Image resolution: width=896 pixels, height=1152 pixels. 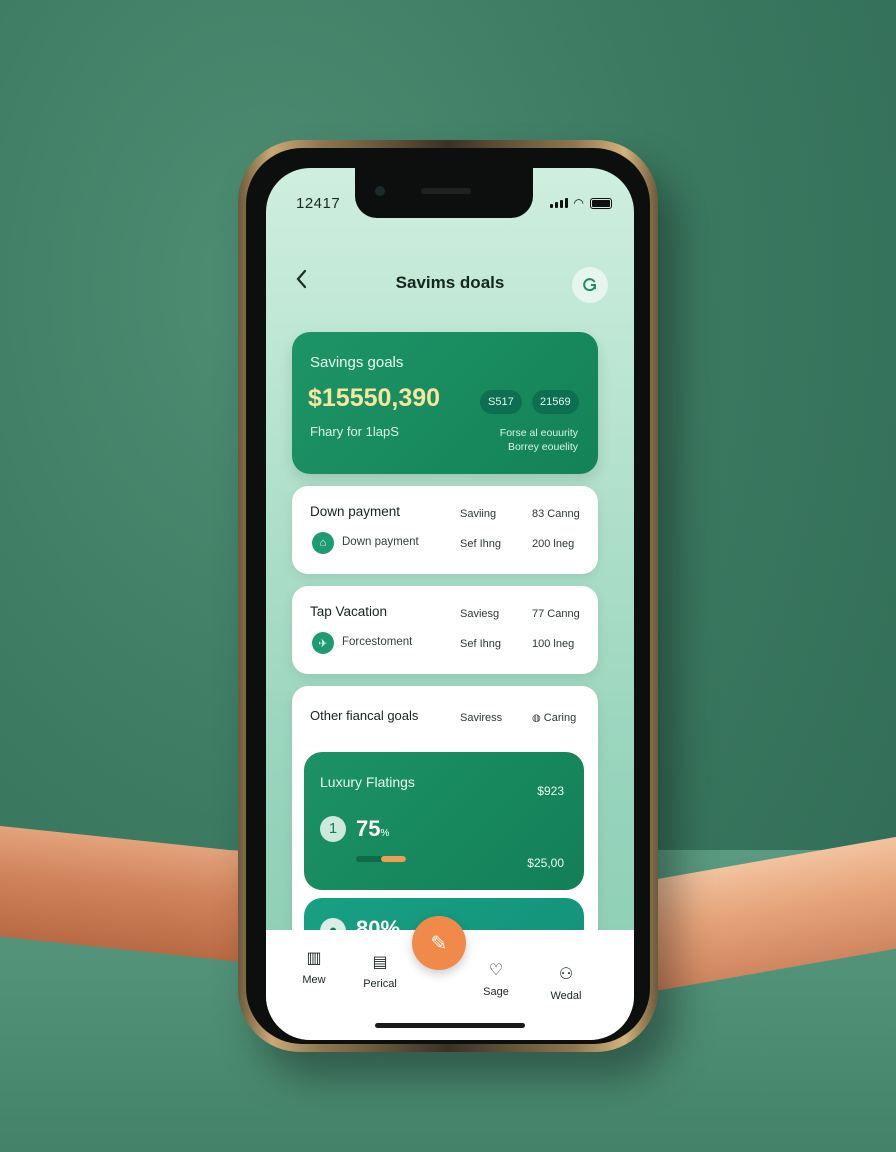 I want to click on signal-icon, so click(x=558, y=203).